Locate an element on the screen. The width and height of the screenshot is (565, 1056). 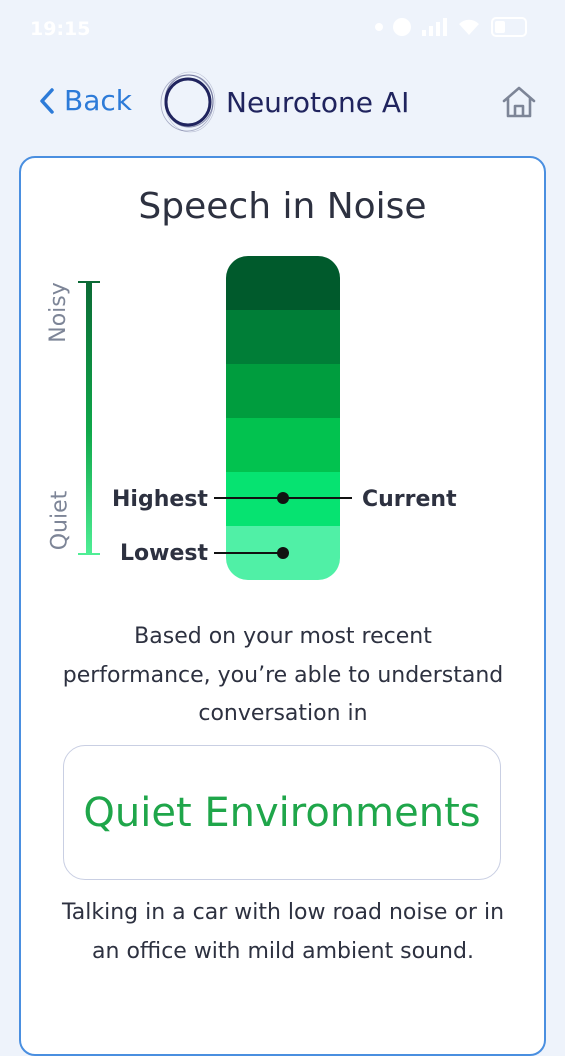
noise-level-meter is located at coordinates (283, 418).